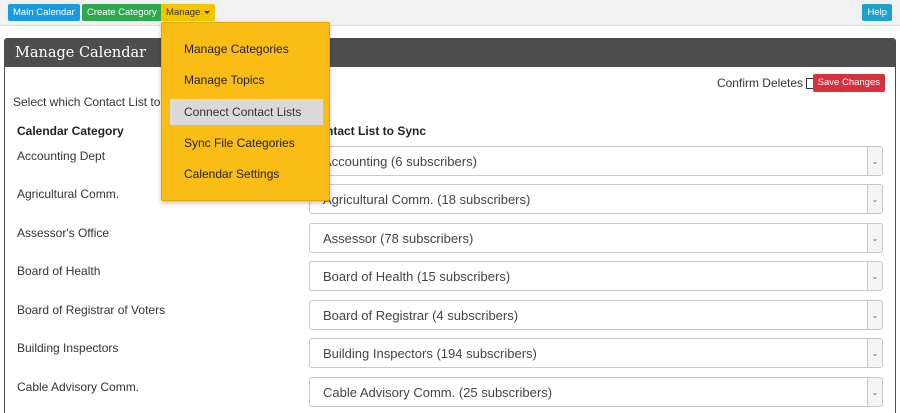 This screenshot has width=900, height=413. Describe the element at coordinates (376, 131) in the screenshot. I see `column-header-contact-list: ntact List to Sync` at that location.